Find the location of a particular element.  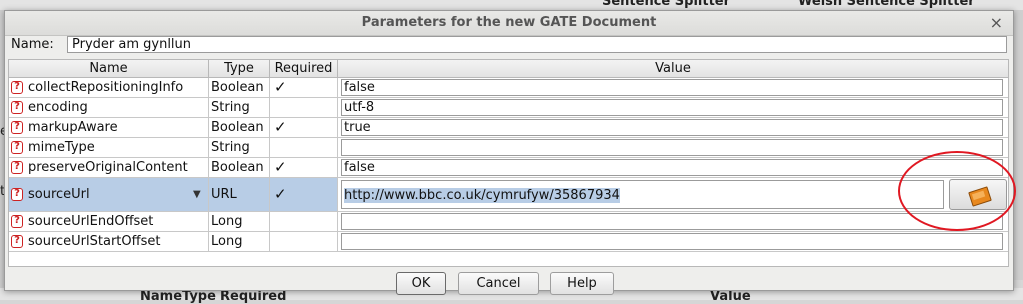

value-cell: true is located at coordinates (673, 127).